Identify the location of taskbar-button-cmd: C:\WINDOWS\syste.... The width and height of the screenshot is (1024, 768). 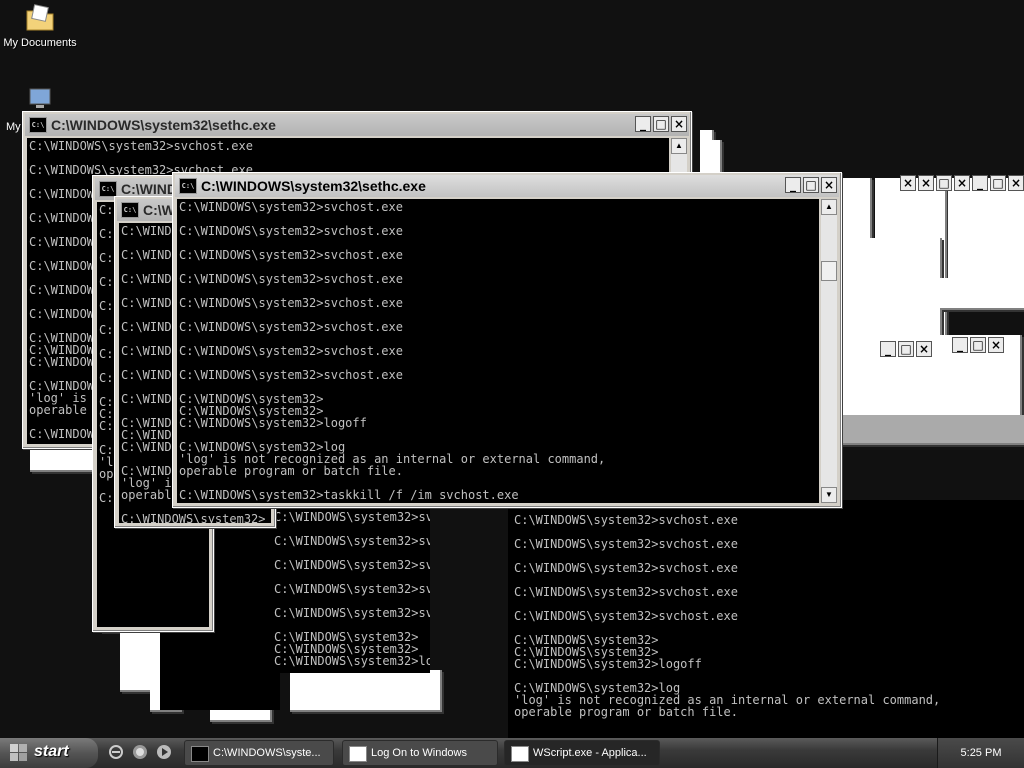
(259, 753).